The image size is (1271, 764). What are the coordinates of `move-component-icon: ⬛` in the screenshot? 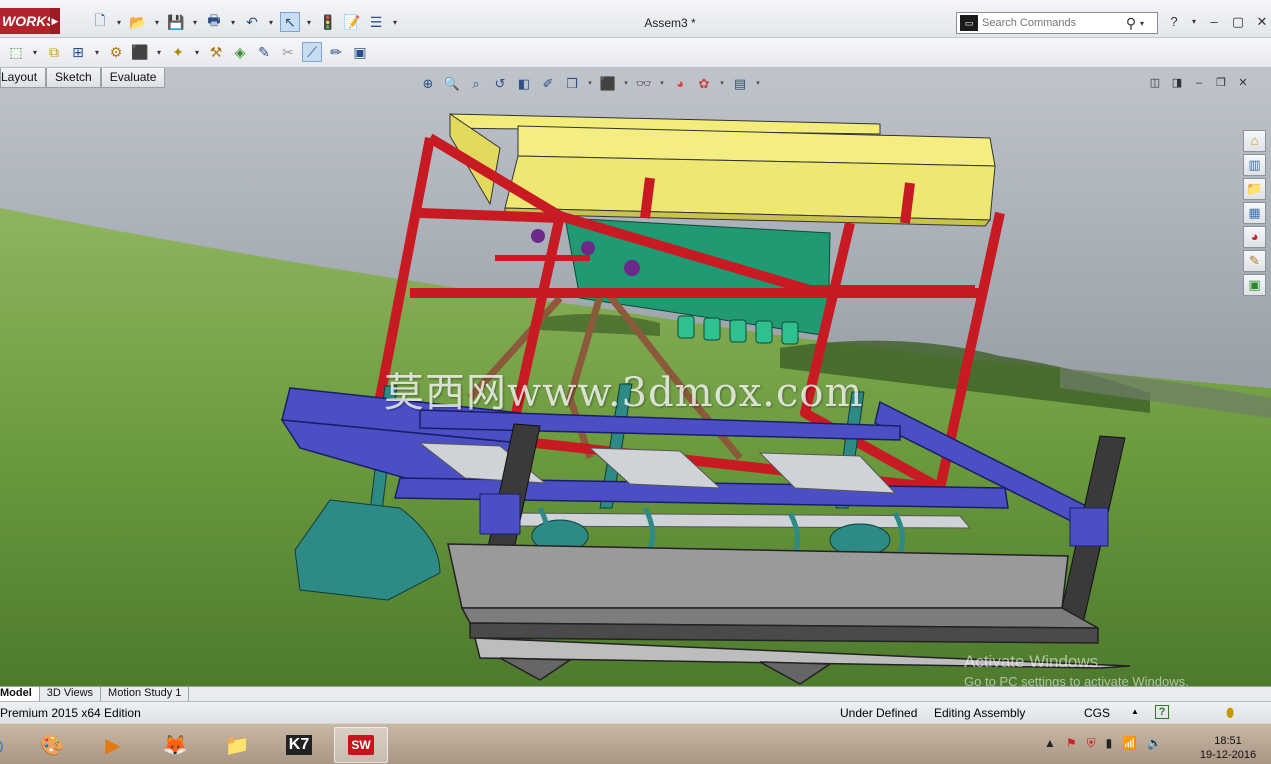 It's located at (140, 52).